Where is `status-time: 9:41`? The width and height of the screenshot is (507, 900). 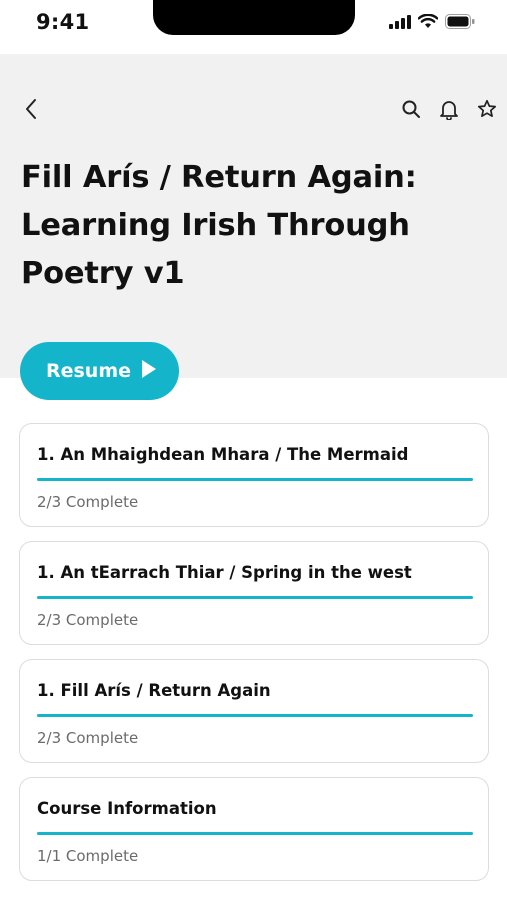 status-time: 9:41 is located at coordinates (63, 22).